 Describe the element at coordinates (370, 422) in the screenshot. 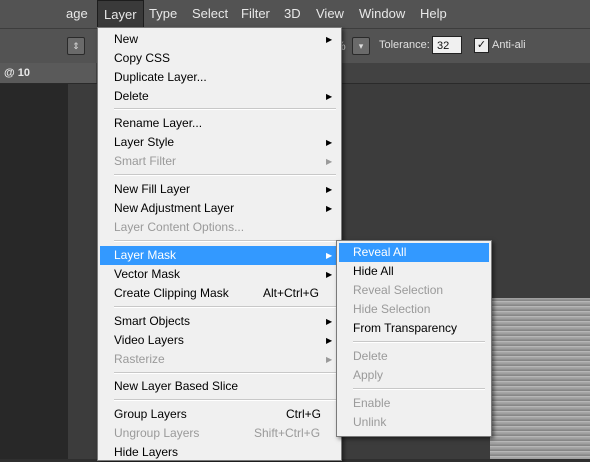

I see `submenu-item-unlink: Unlink` at that location.